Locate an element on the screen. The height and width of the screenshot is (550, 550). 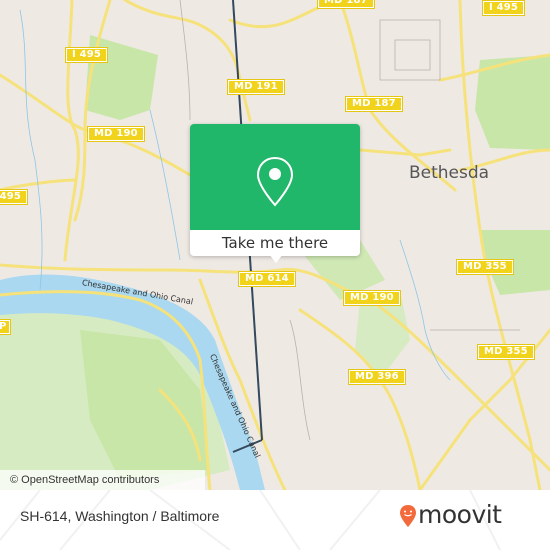
map-attribution: © OpenStreetMap contributors is located at coordinates (102, 480).